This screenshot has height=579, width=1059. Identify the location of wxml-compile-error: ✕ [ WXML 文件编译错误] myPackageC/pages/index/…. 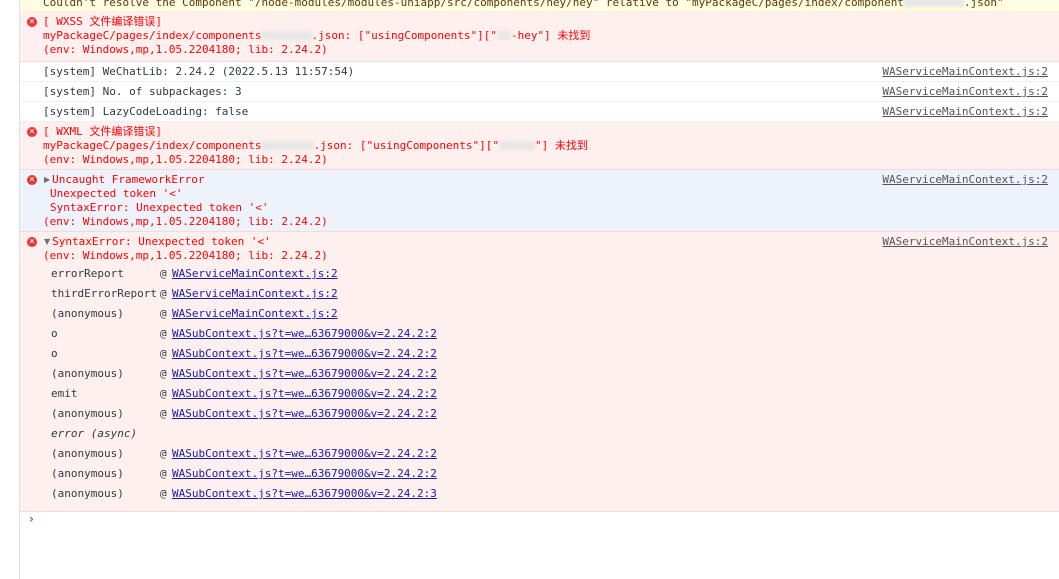
(539, 146).